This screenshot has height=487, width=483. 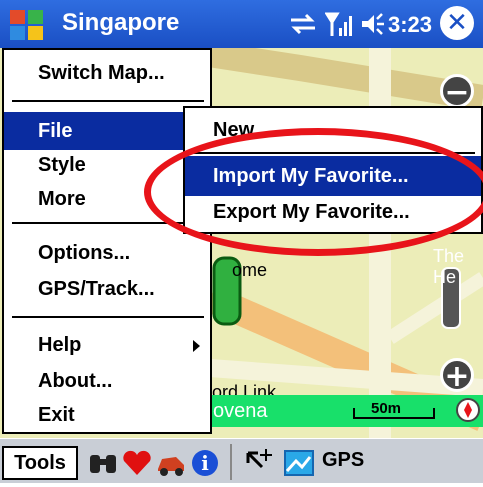 I want to click on menu-item-label: File, so click(x=55, y=131).